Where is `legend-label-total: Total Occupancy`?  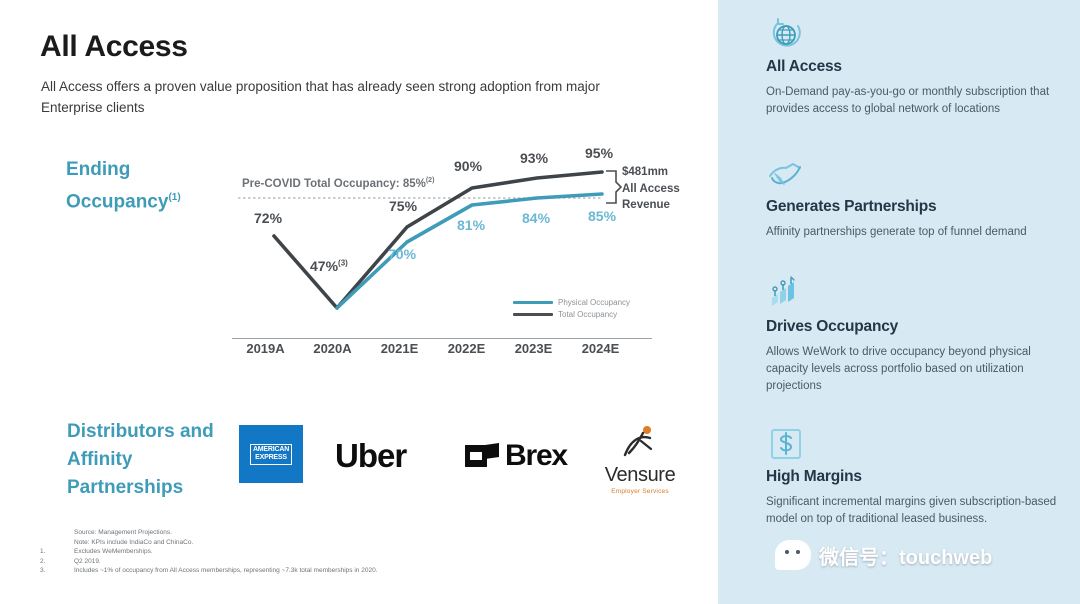
legend-label-total: Total Occupancy is located at coordinates (588, 314).